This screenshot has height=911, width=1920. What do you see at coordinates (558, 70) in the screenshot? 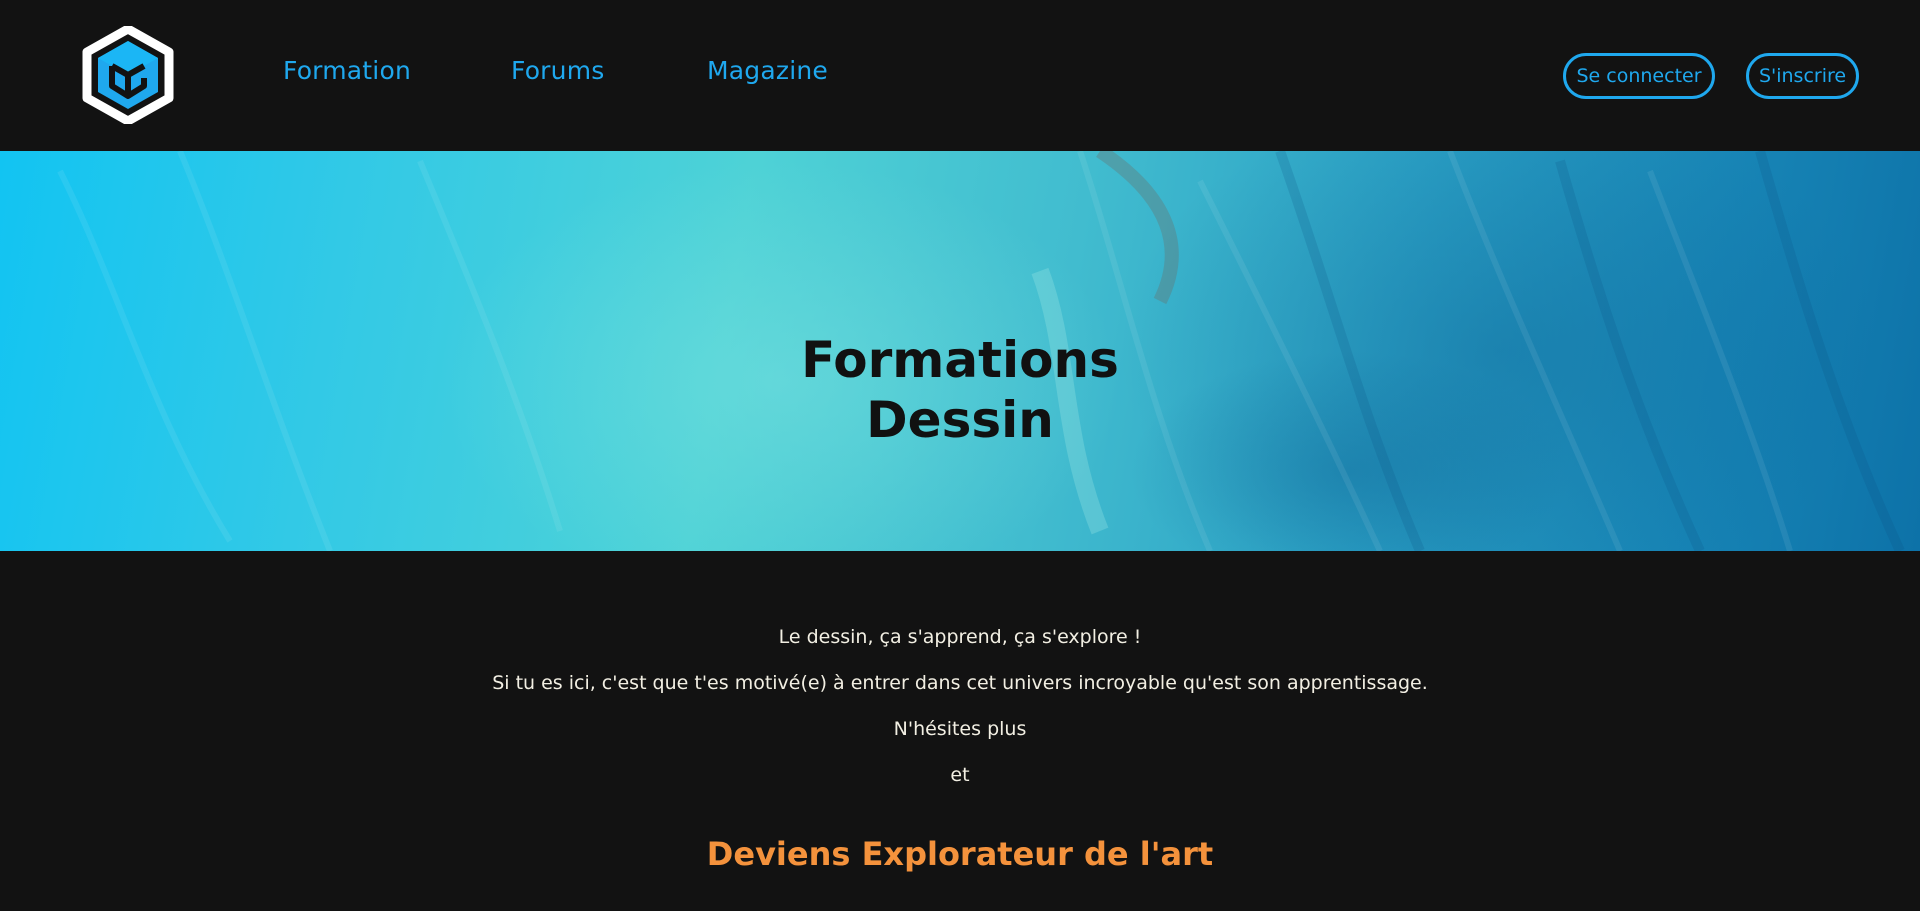
I see `nav-link-forums: Forums` at bounding box center [558, 70].